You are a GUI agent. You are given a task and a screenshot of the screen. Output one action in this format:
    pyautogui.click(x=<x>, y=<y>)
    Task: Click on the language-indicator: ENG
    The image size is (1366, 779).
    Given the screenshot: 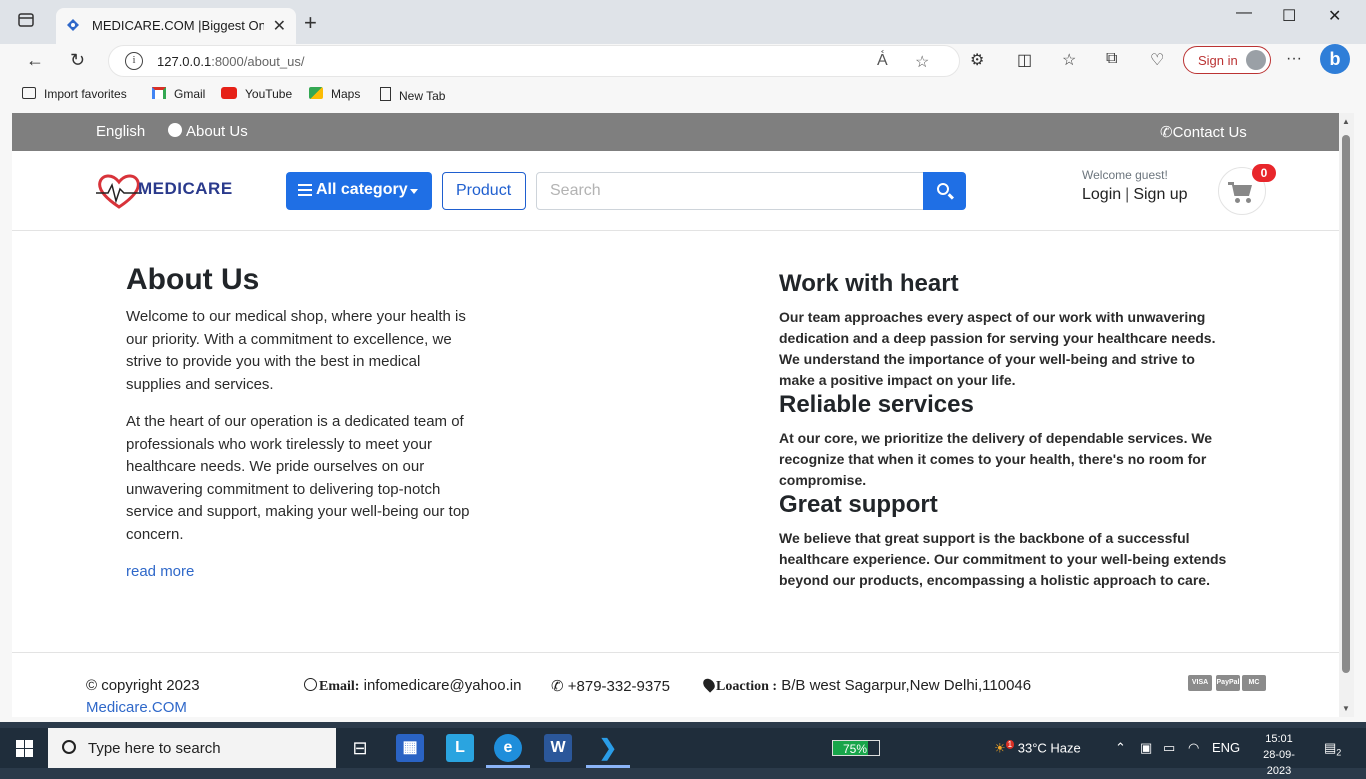 What is the action you would take?
    pyautogui.click(x=1226, y=747)
    